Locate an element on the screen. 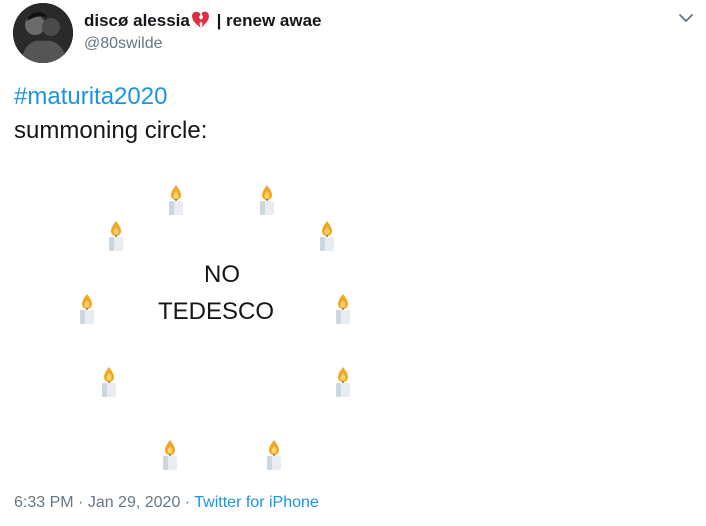  tweet-date: Jan 29, 2020 is located at coordinates (134, 502).